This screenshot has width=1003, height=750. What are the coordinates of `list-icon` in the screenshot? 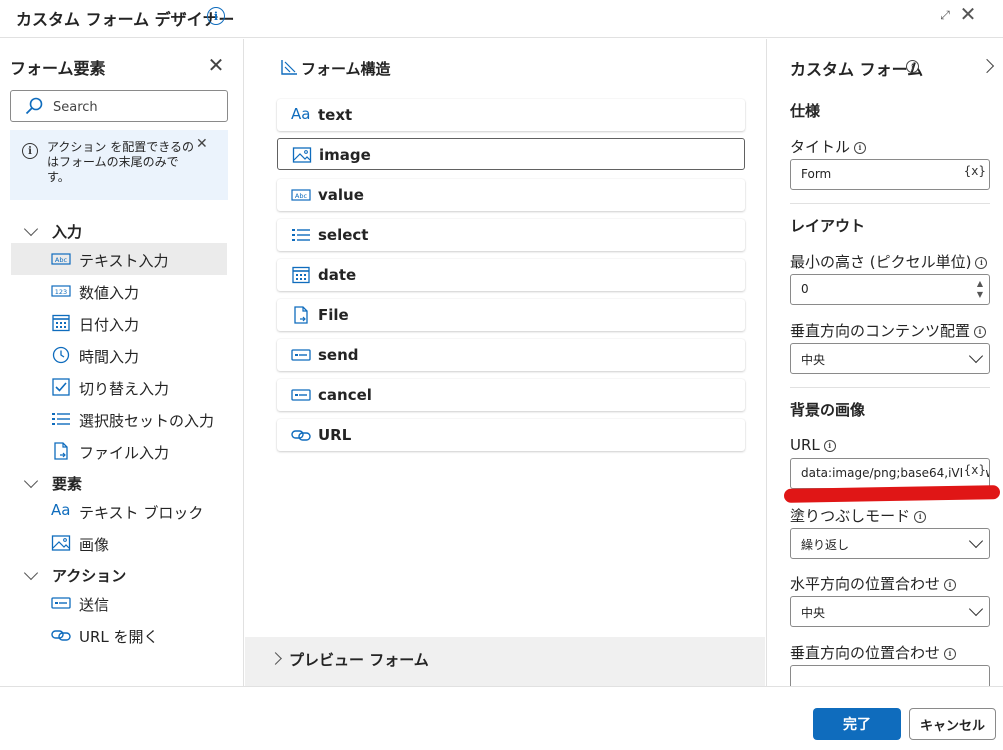 It's located at (301, 235).